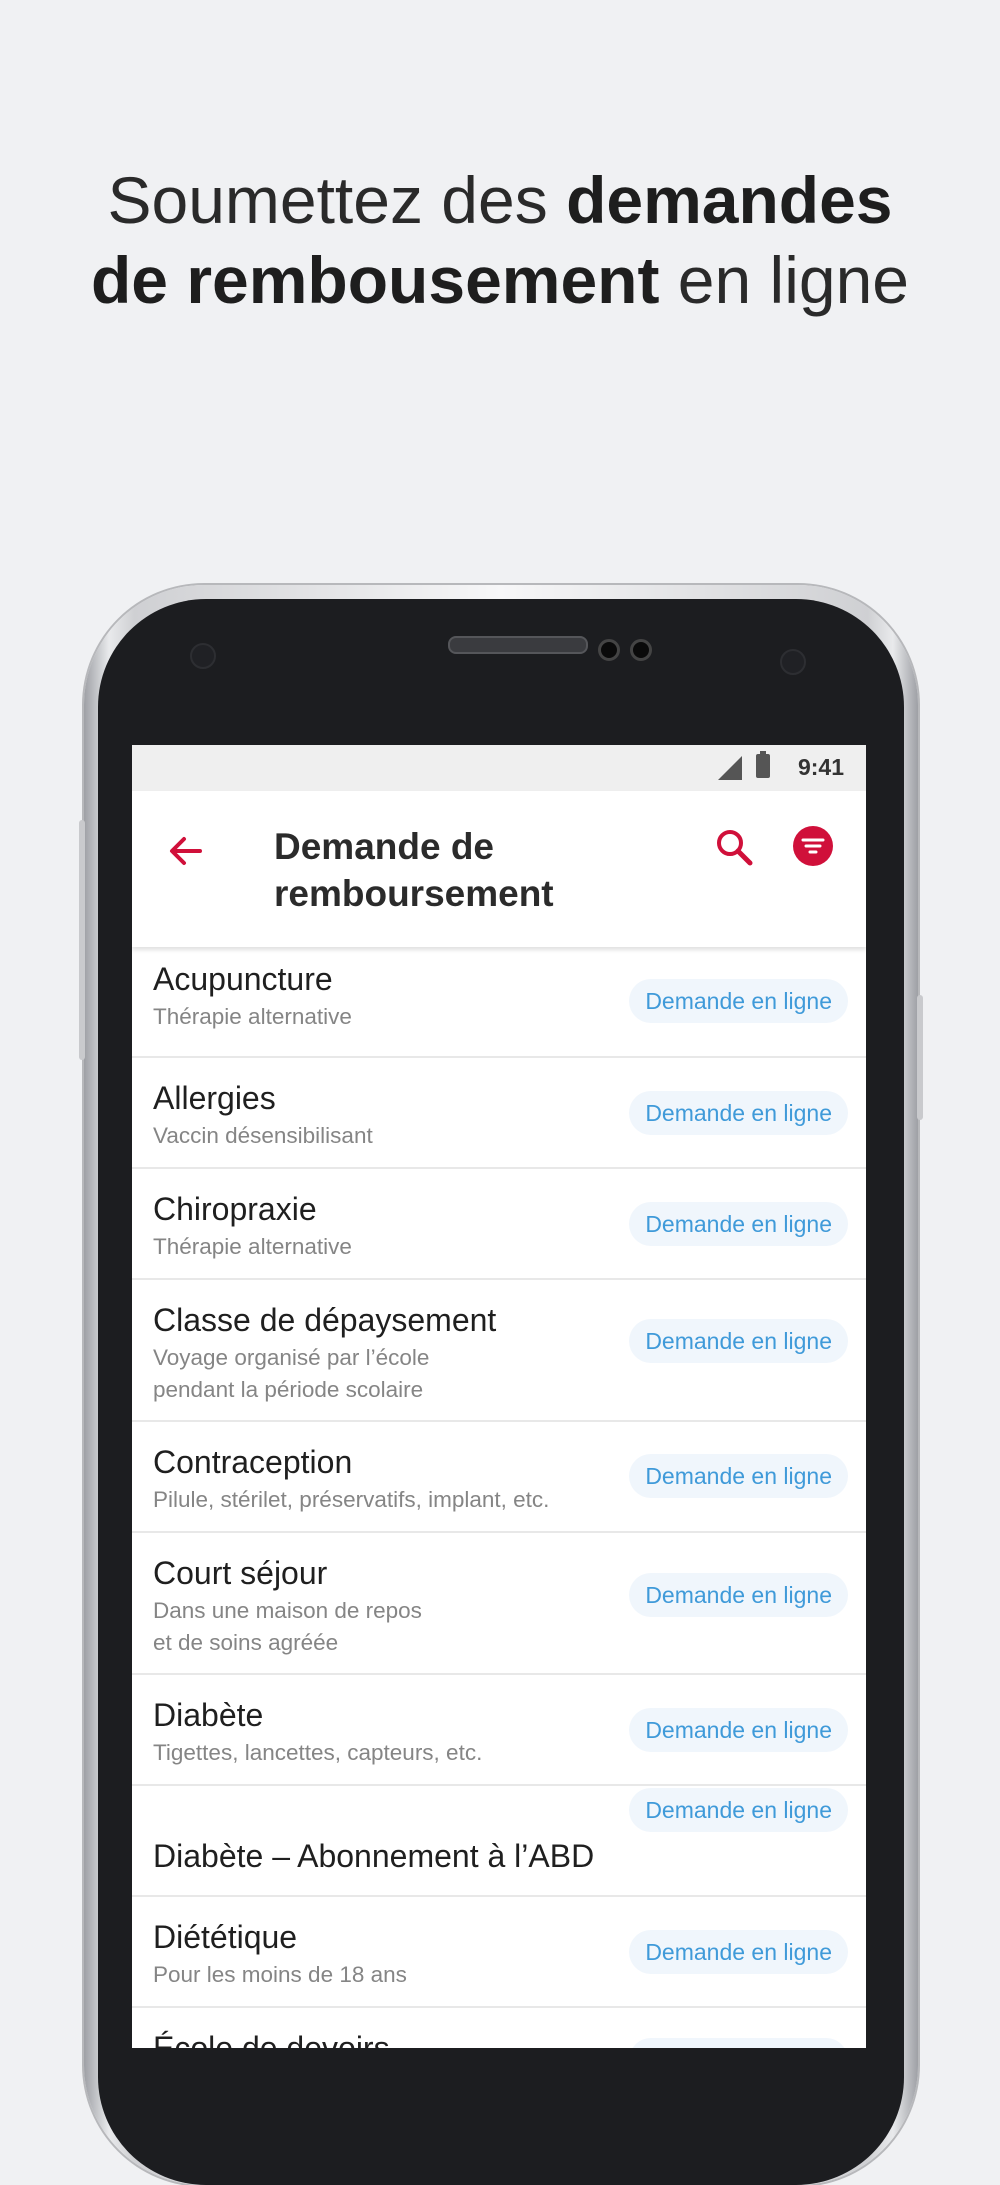  I want to click on headline-bold-text: demandes, so click(729, 200).